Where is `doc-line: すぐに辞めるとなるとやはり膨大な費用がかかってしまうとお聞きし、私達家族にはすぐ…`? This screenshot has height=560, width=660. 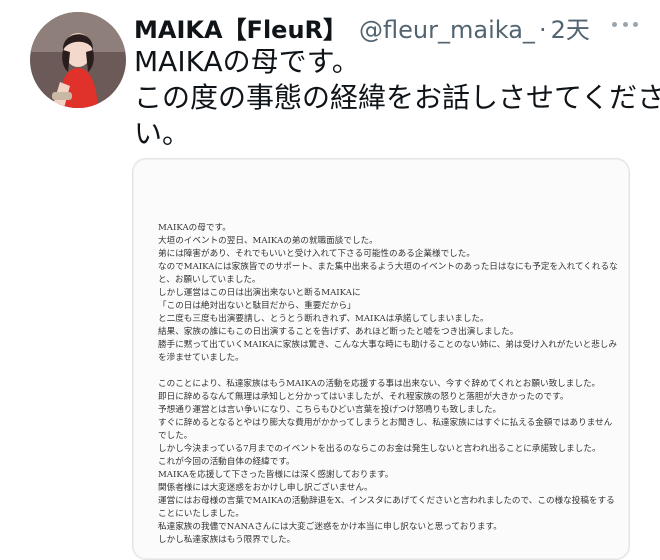
doc-line: すぐに辞めるとなるとやはり膨大な費用がかかってしまうとお聞きし、私達家族にはすぐ… is located at coordinates (385, 423).